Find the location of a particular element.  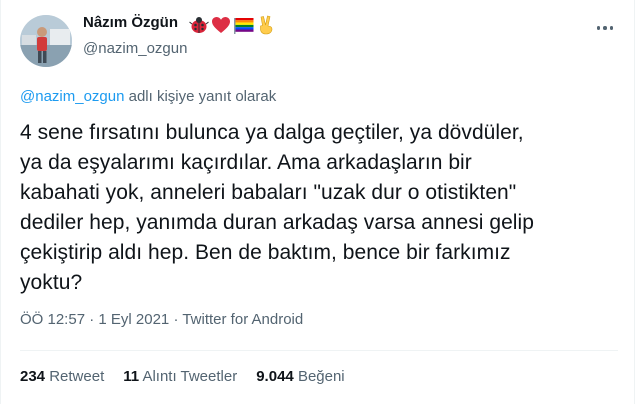

author-handle: @nazim_ozgun is located at coordinates (135, 48).